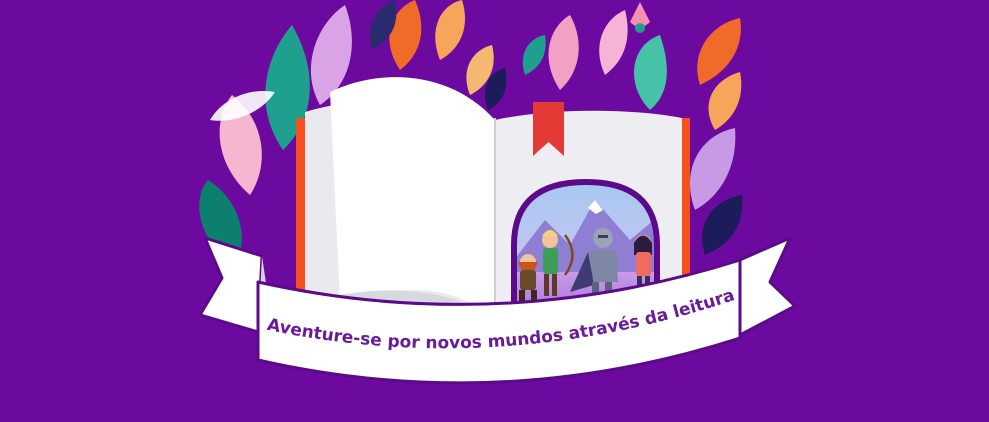 The width and height of the screenshot is (989, 422). I want to click on ribbon-tail-left, so click(231, 285).